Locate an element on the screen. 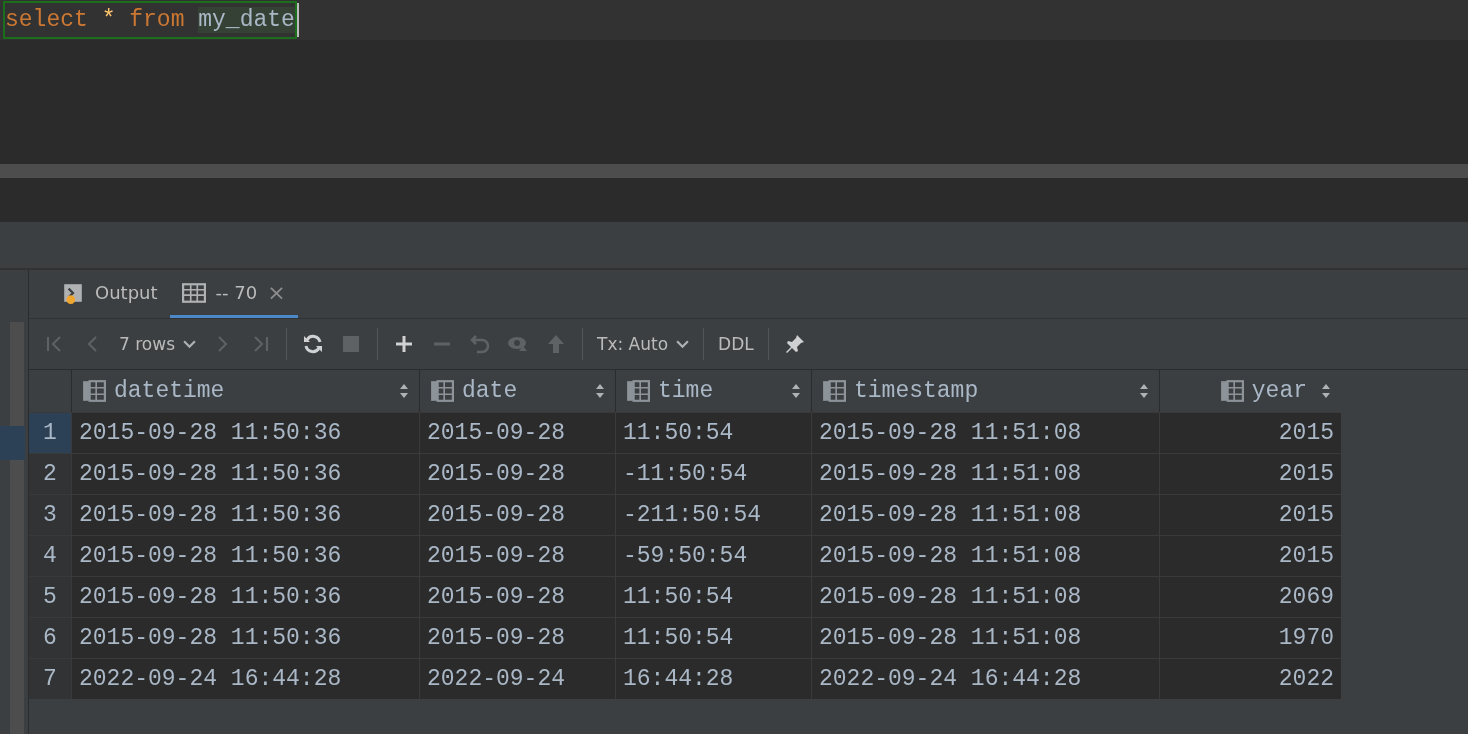  table-cell: -11:50:54 is located at coordinates (713, 474).